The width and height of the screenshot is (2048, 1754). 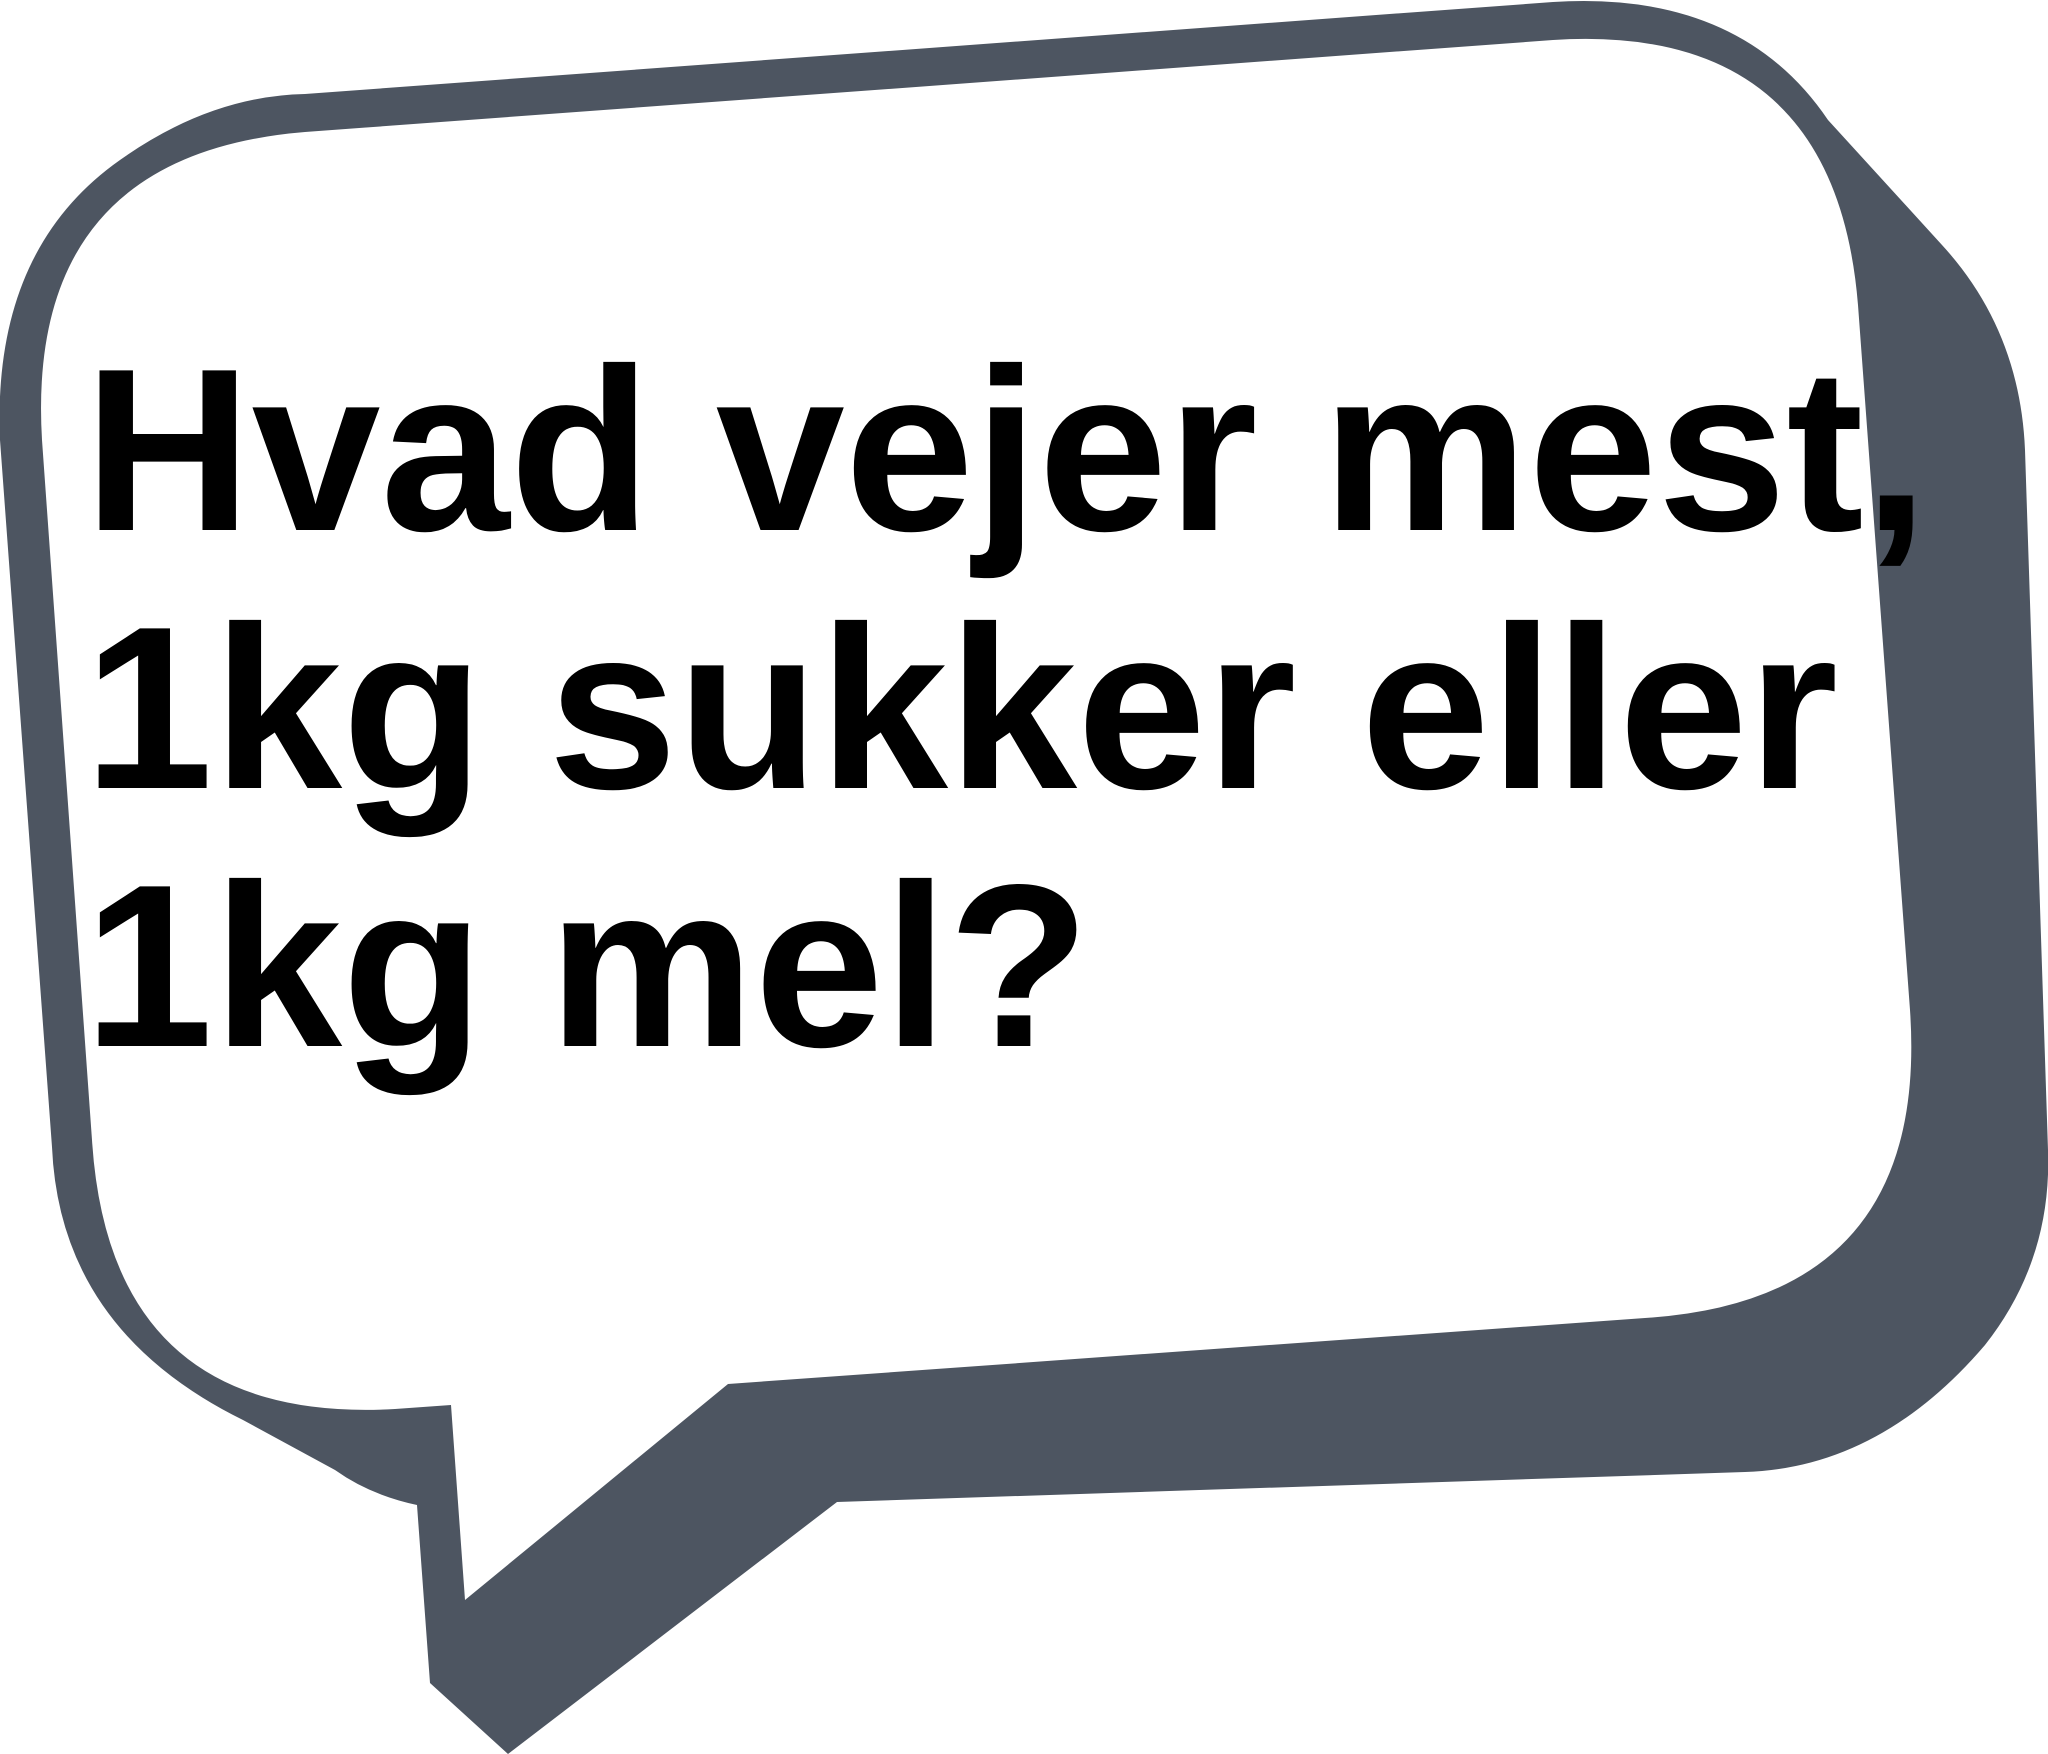 I want to click on question-line-3: 1kg mel?, so click(x=587, y=966).